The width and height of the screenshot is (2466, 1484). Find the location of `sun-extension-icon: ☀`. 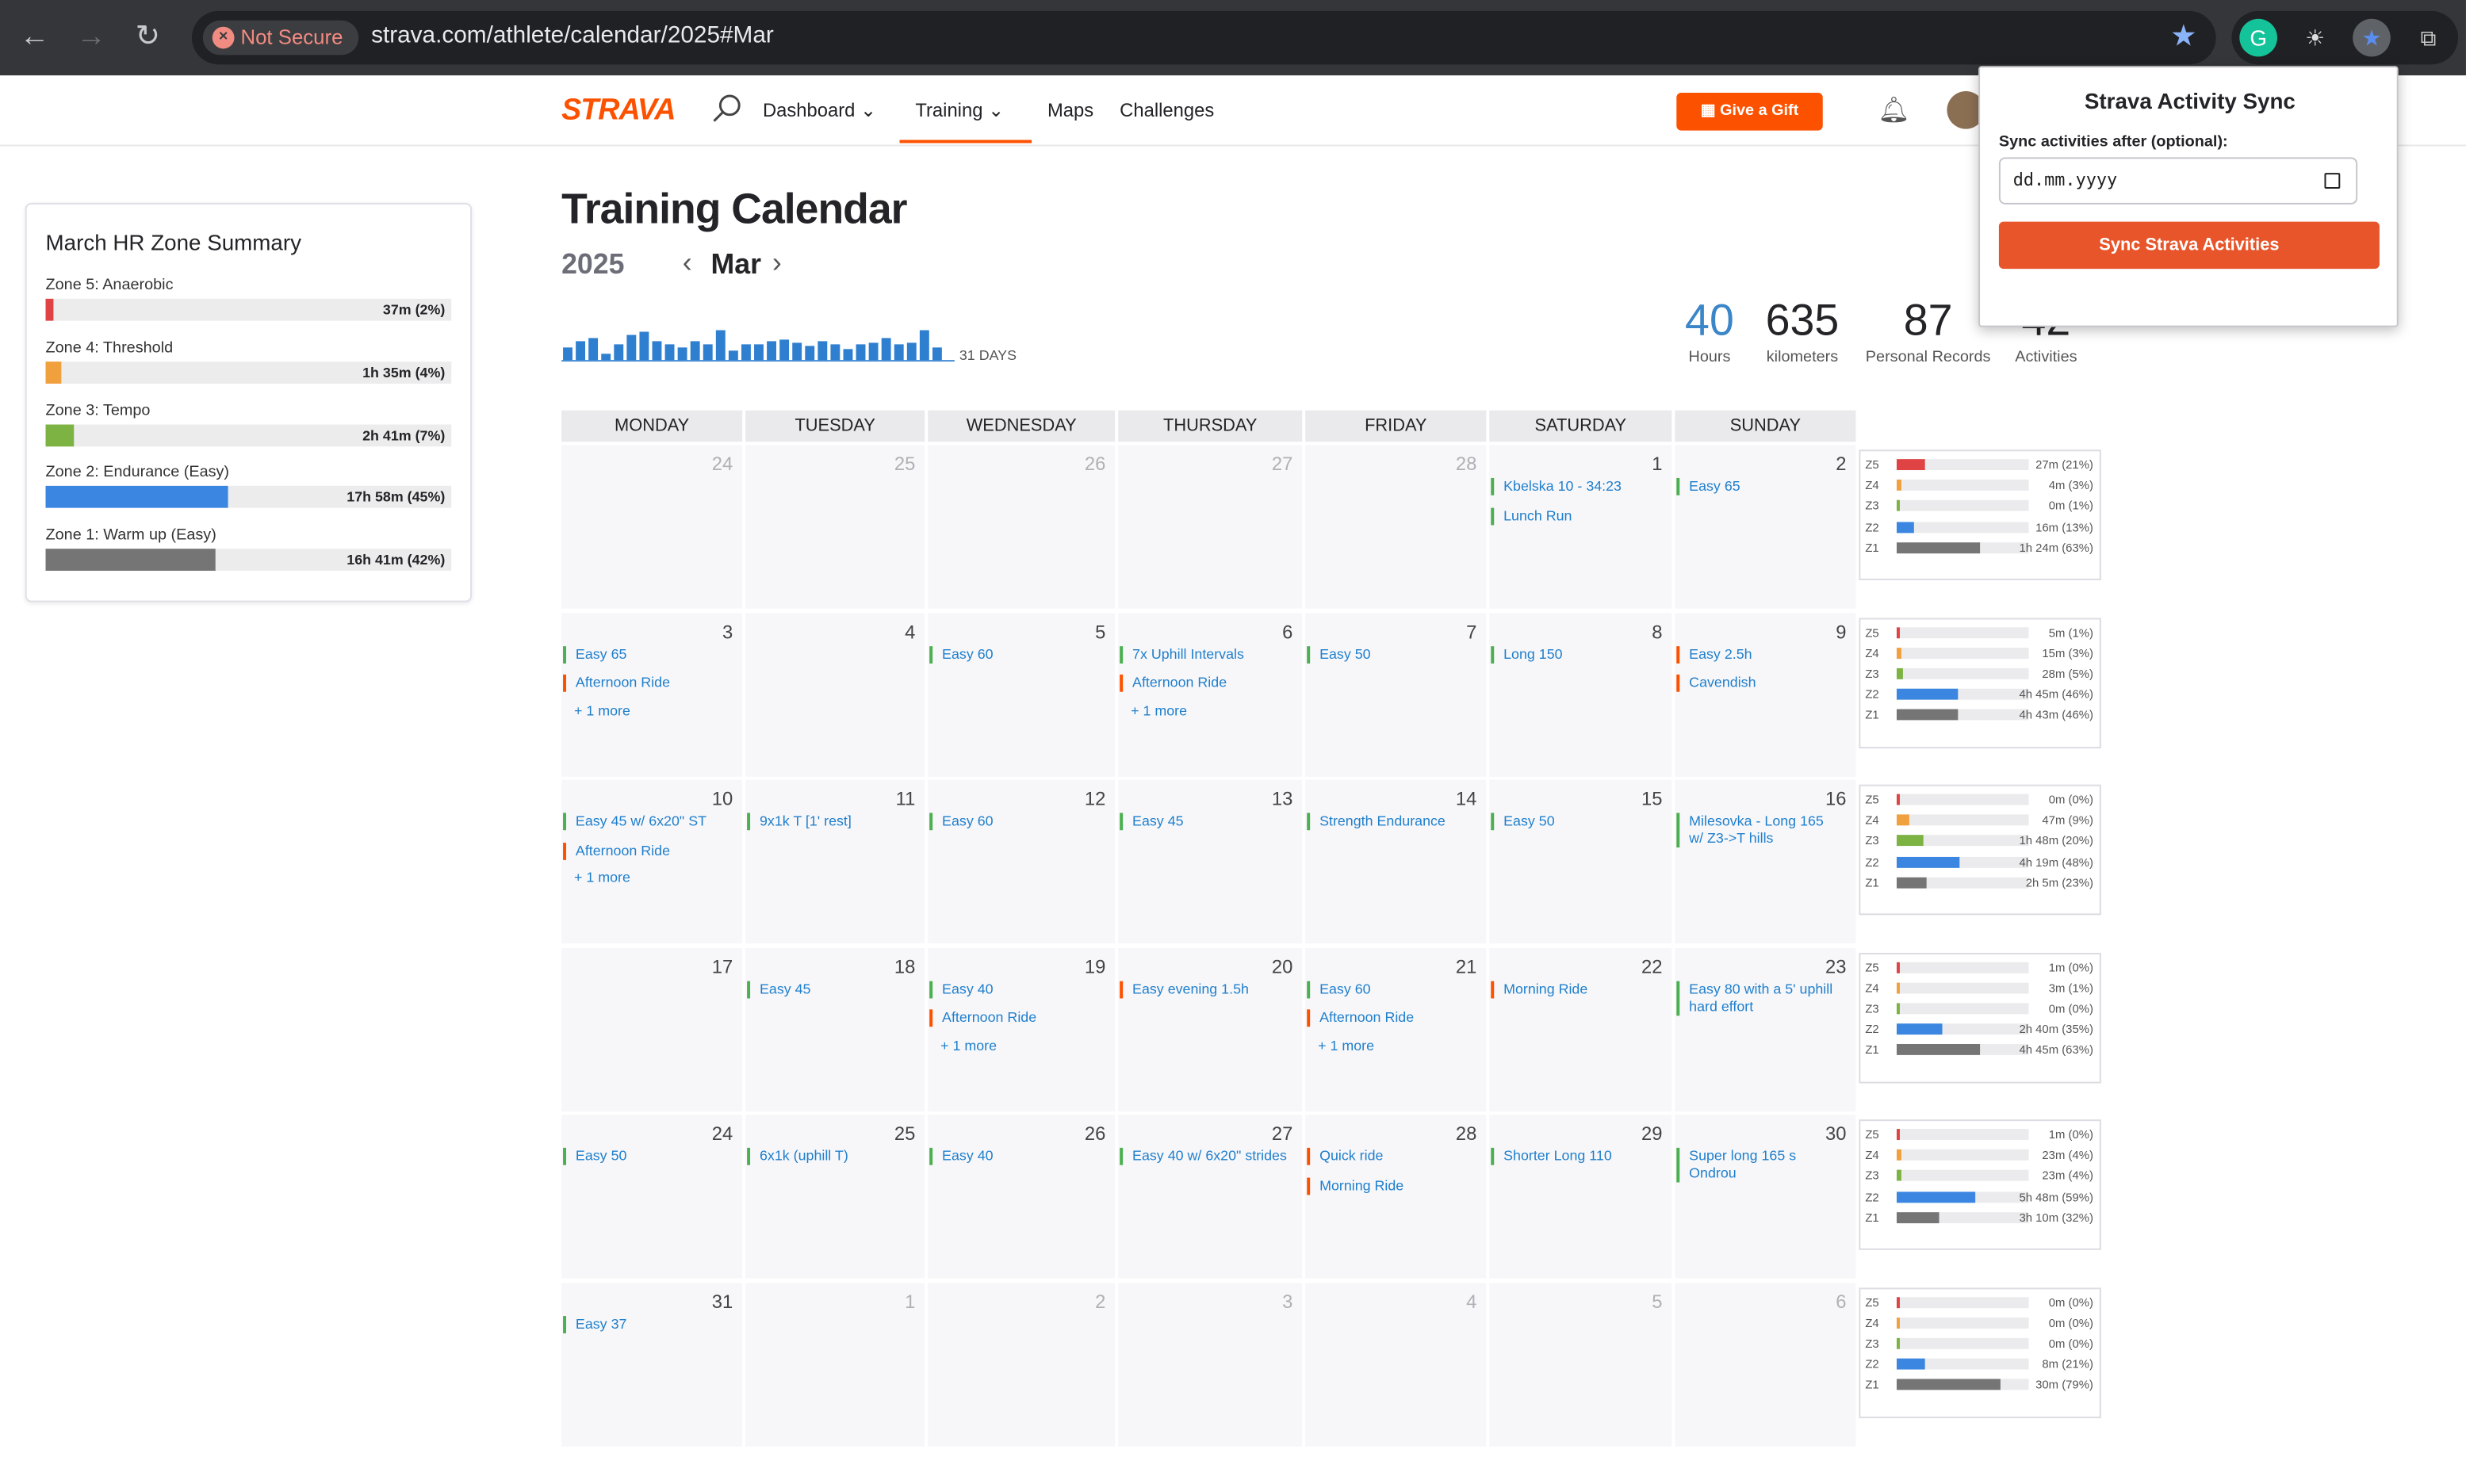

sun-extension-icon: ☀ is located at coordinates (2315, 38).